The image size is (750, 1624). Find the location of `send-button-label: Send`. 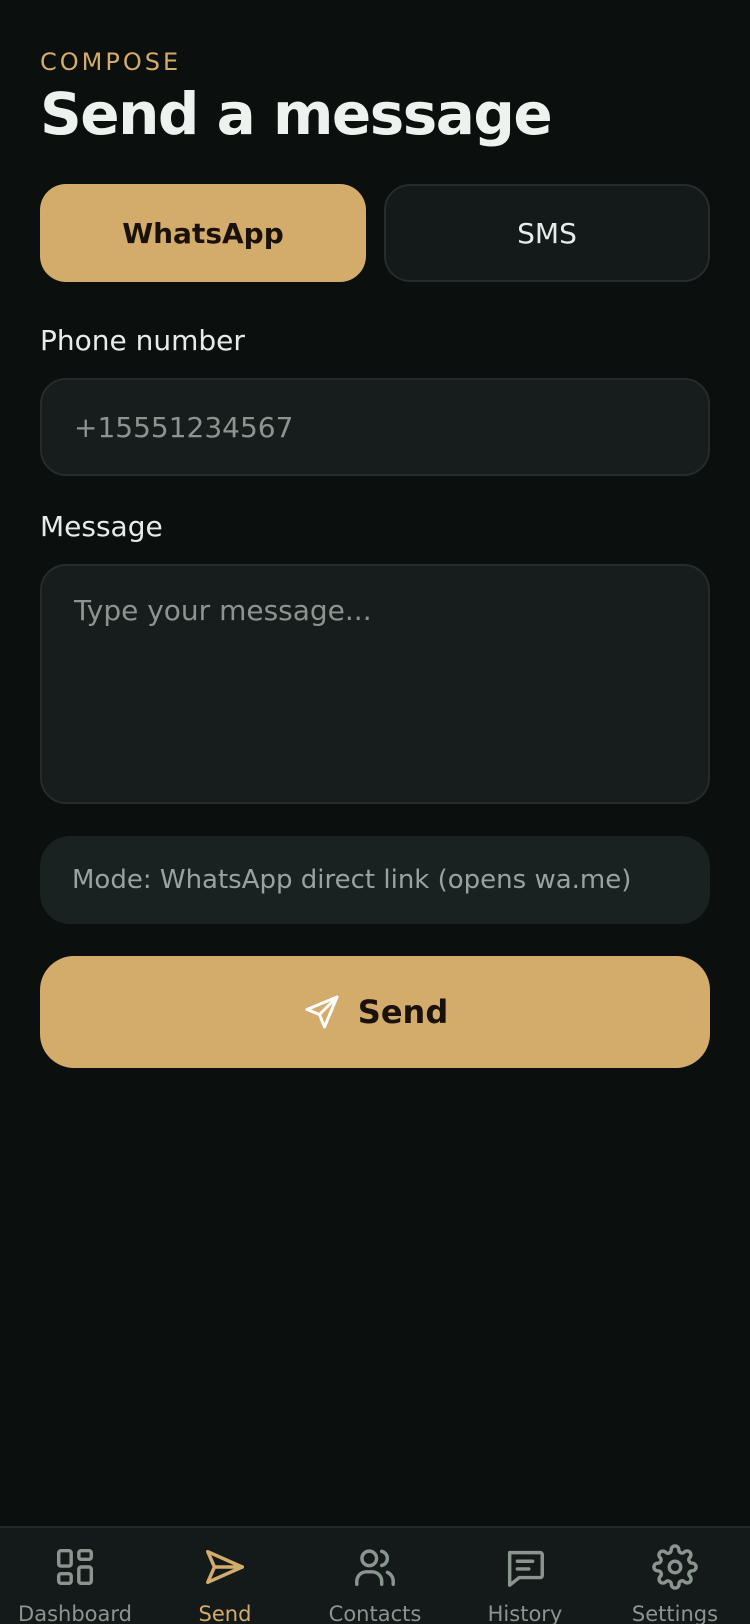

send-button-label: Send is located at coordinates (403, 1012).